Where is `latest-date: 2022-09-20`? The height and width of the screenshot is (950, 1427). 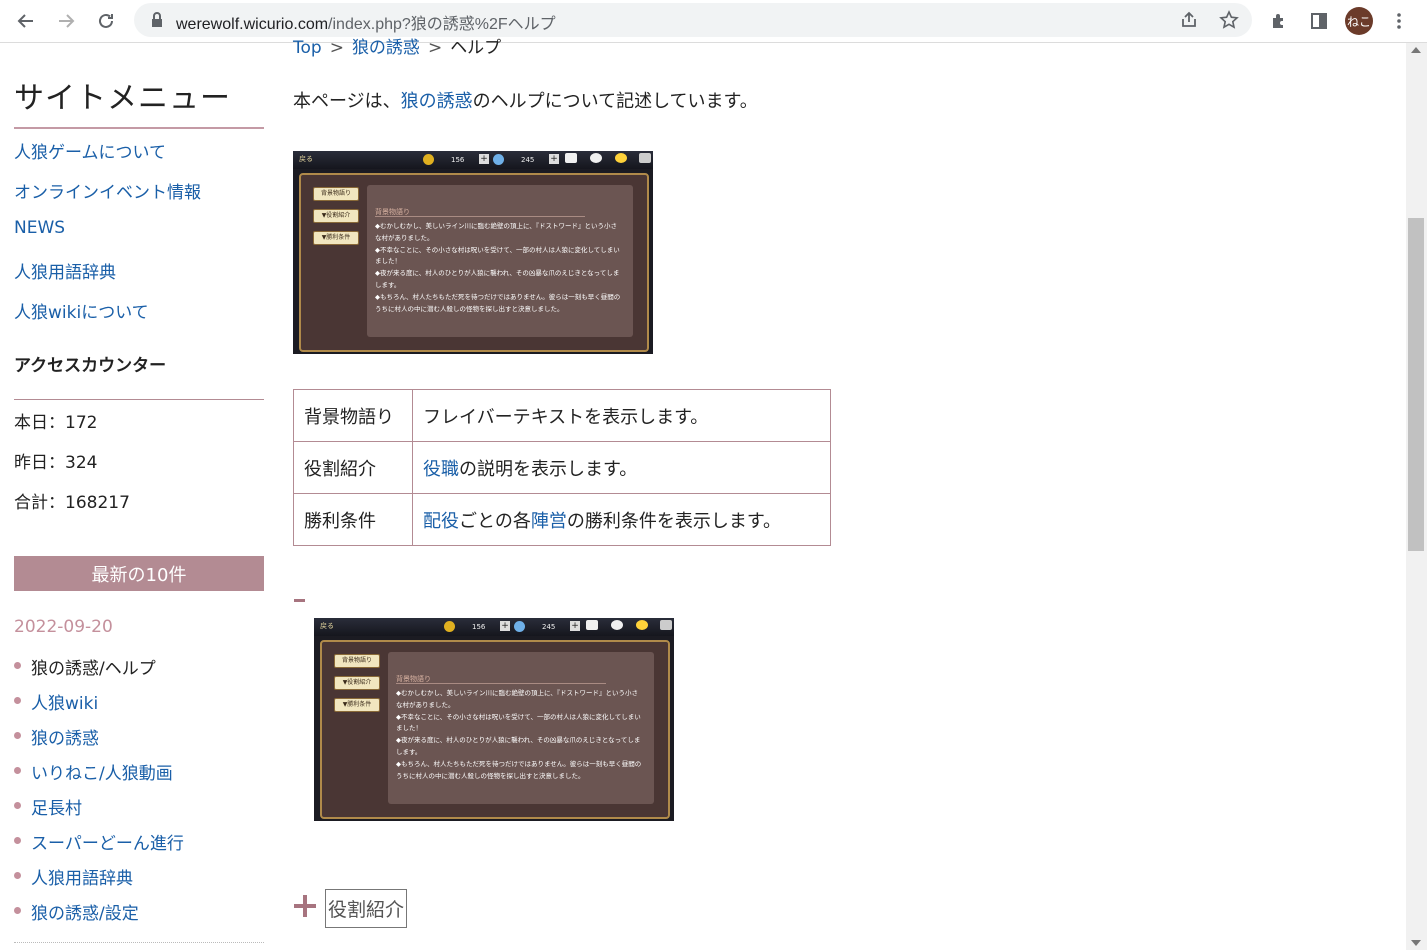
latest-date: 2022-09-20 is located at coordinates (63, 627).